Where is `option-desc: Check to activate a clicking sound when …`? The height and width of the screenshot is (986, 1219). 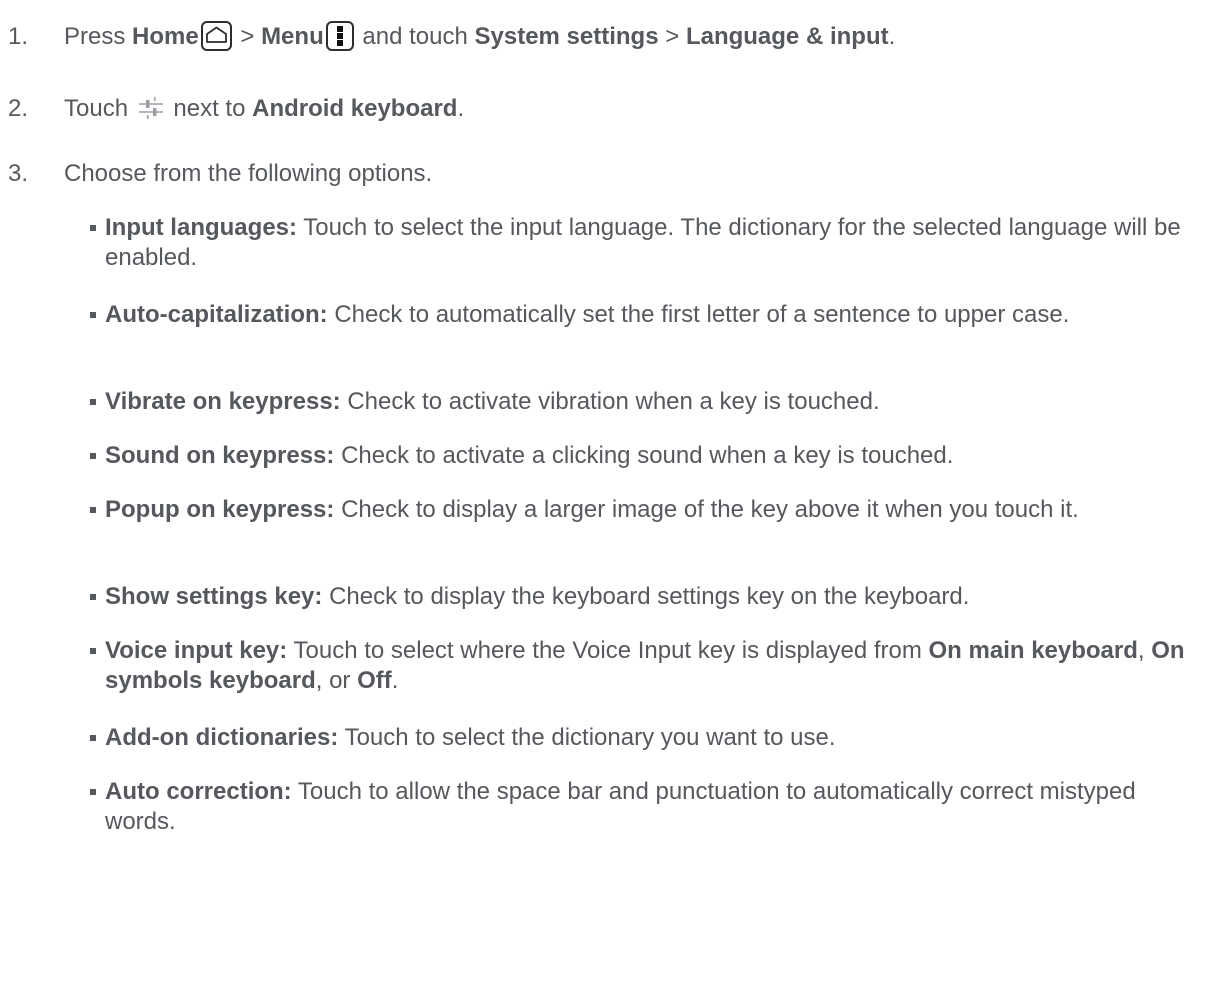
option-desc: Check to activate a clicking sound when … is located at coordinates (647, 455).